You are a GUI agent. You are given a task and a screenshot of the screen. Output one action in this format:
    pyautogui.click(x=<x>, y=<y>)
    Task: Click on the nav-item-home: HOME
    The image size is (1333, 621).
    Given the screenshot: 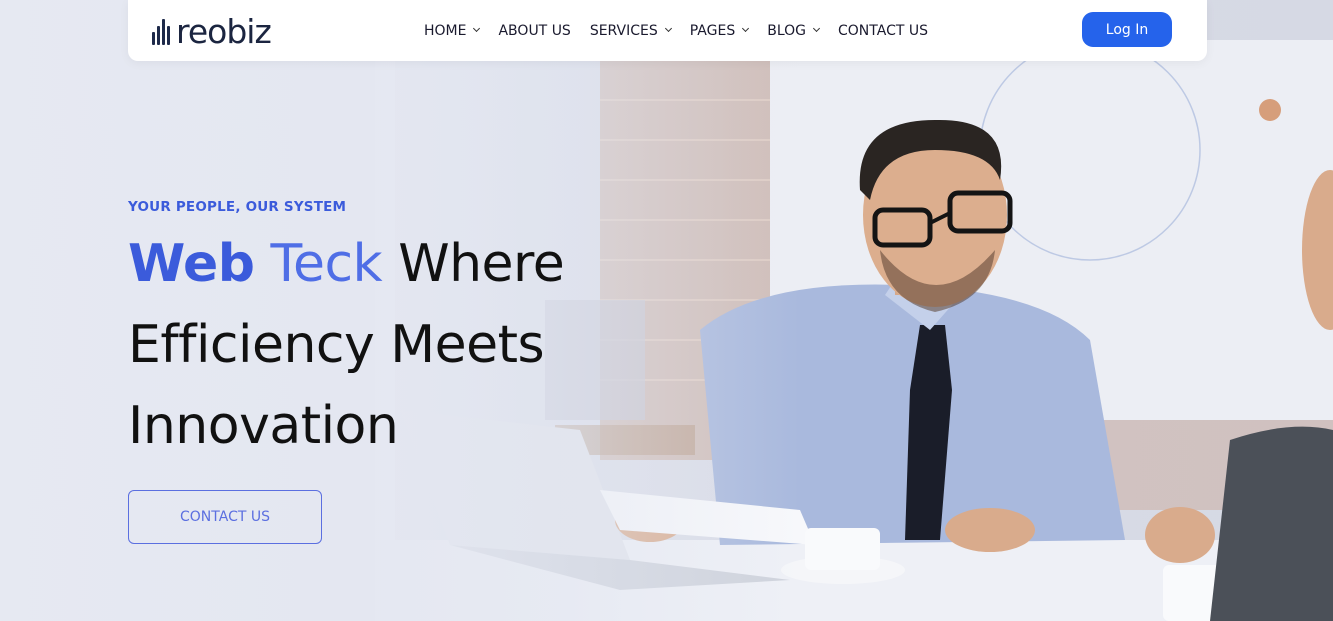 What is the action you would take?
    pyautogui.click(x=452, y=30)
    